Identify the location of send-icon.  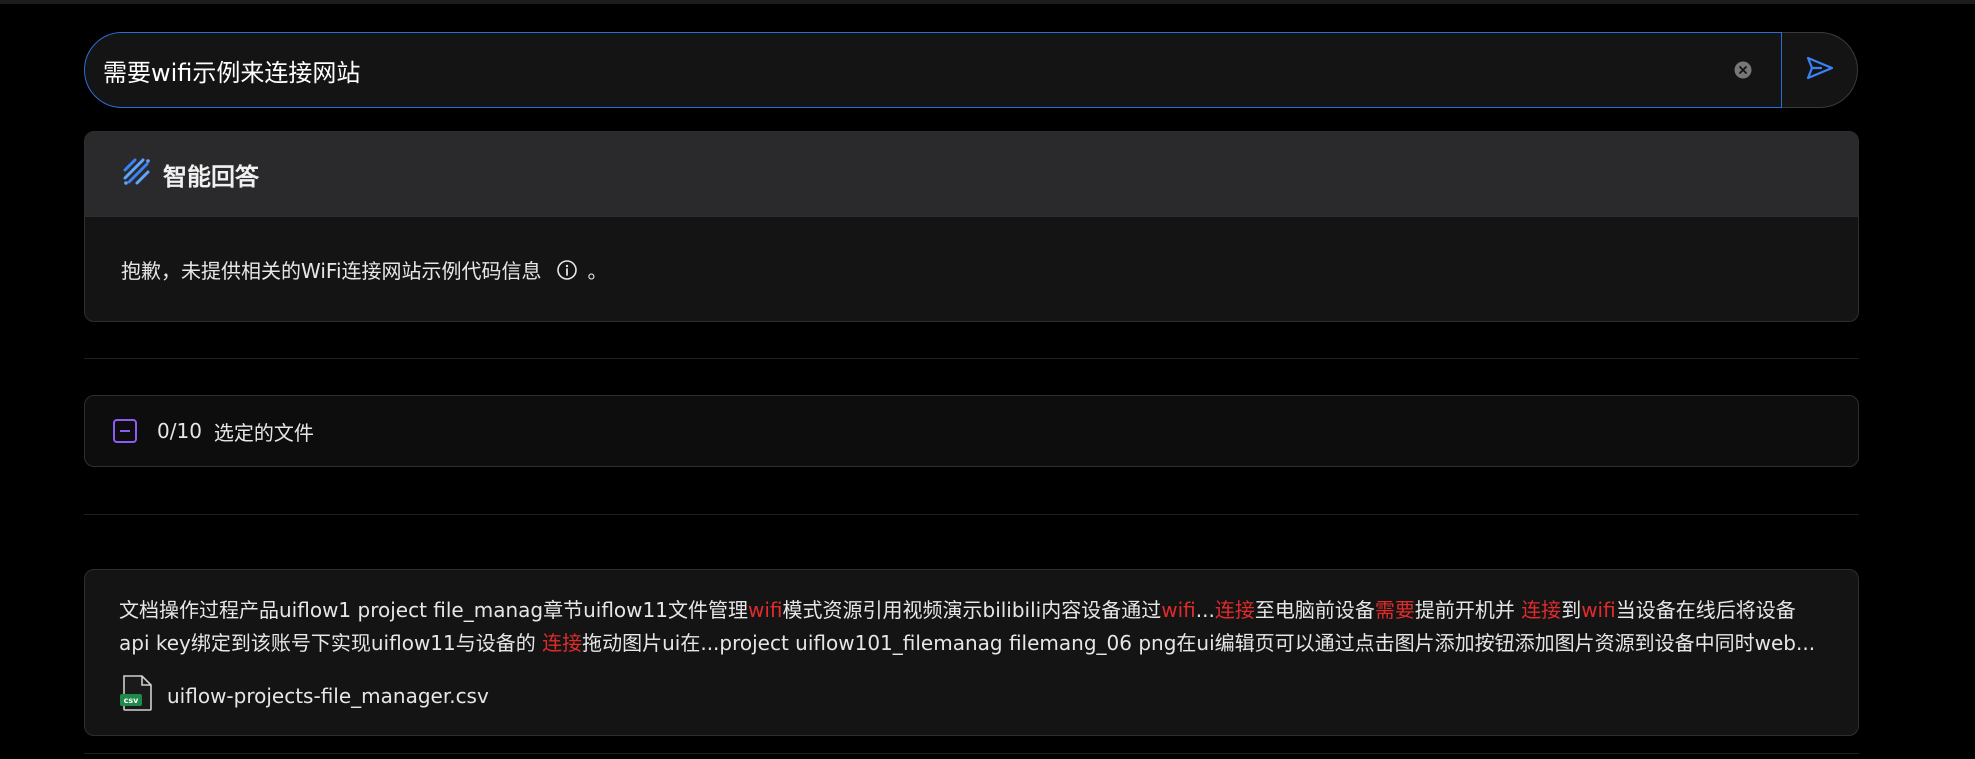
(1820, 70).